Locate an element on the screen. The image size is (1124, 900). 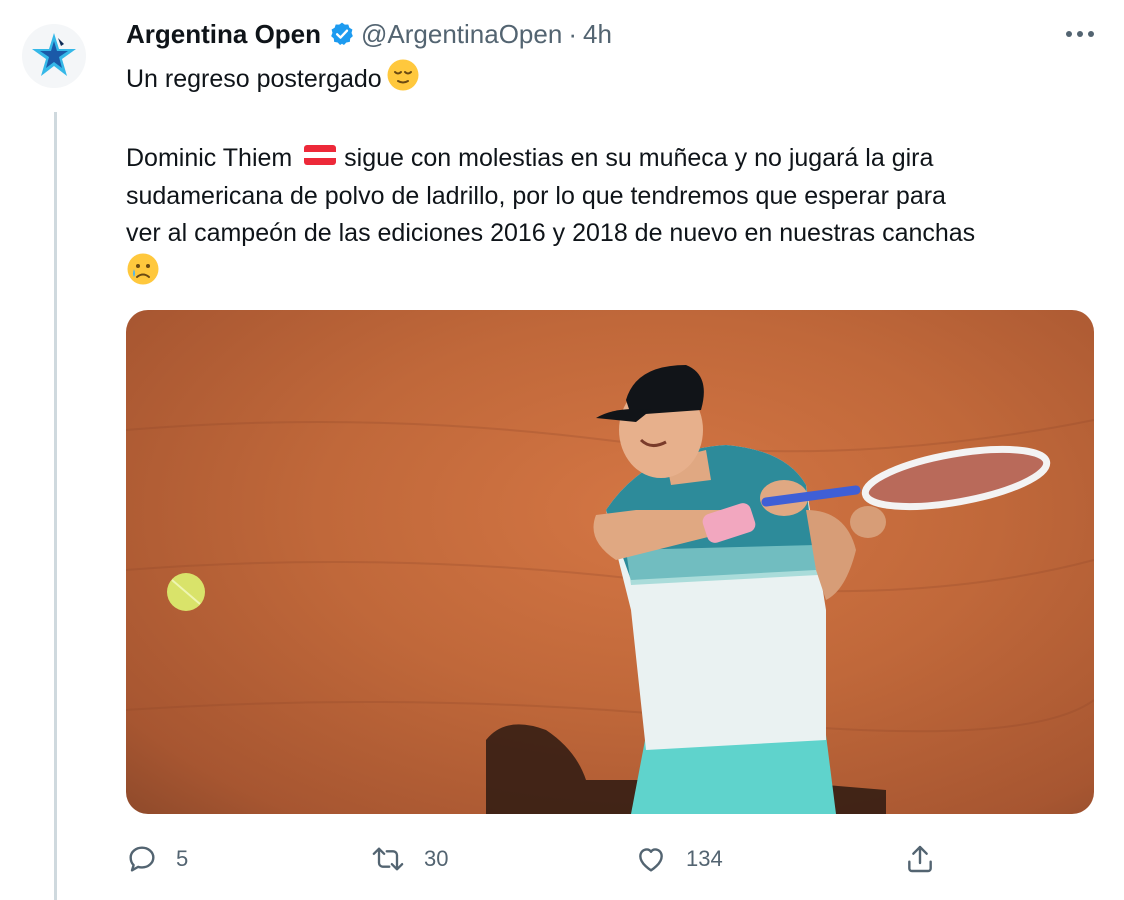
tweet-actions: 5 30 134 is located at coordinates (616, 859).